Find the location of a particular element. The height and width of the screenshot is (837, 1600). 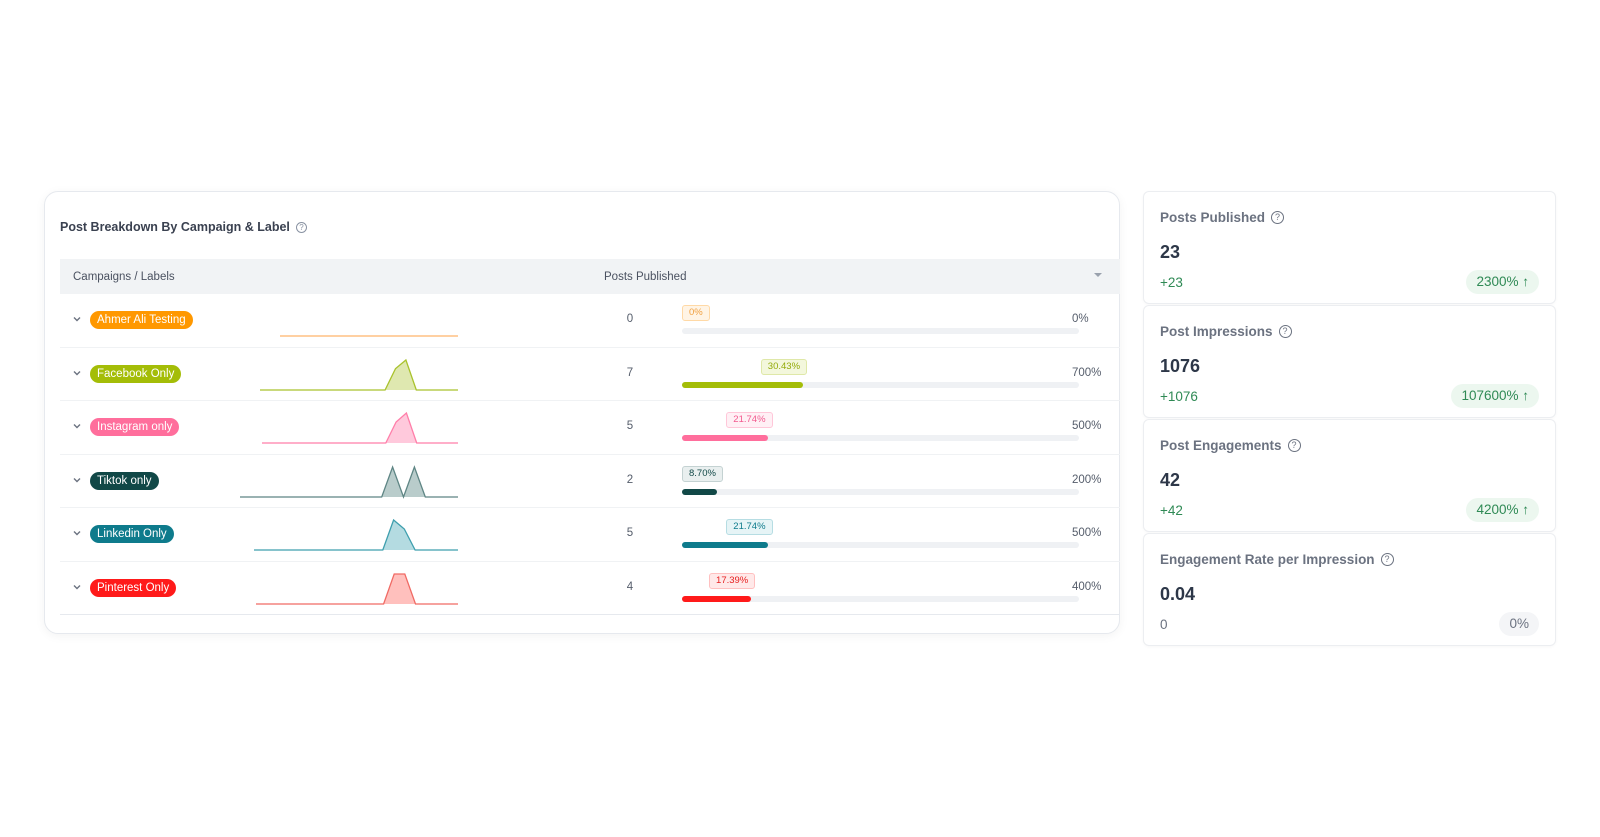

stat-value: 0.04 is located at coordinates (1178, 594).